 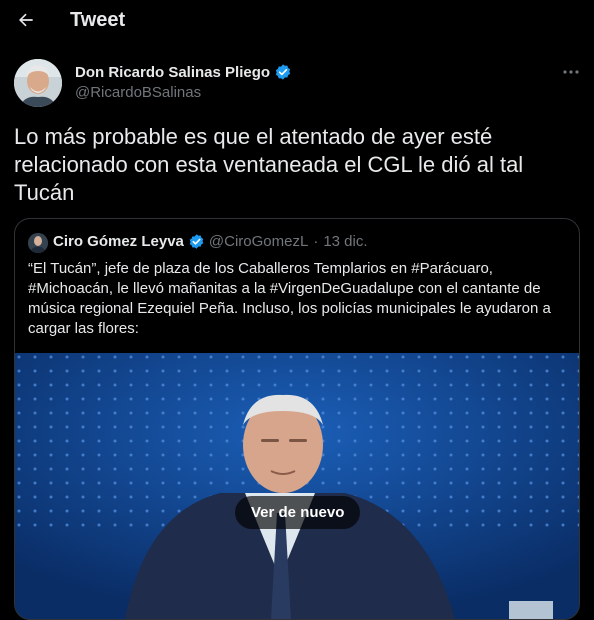 What do you see at coordinates (258, 241) in the screenshot?
I see `quoted-author-handle: @CiroGomezL` at bounding box center [258, 241].